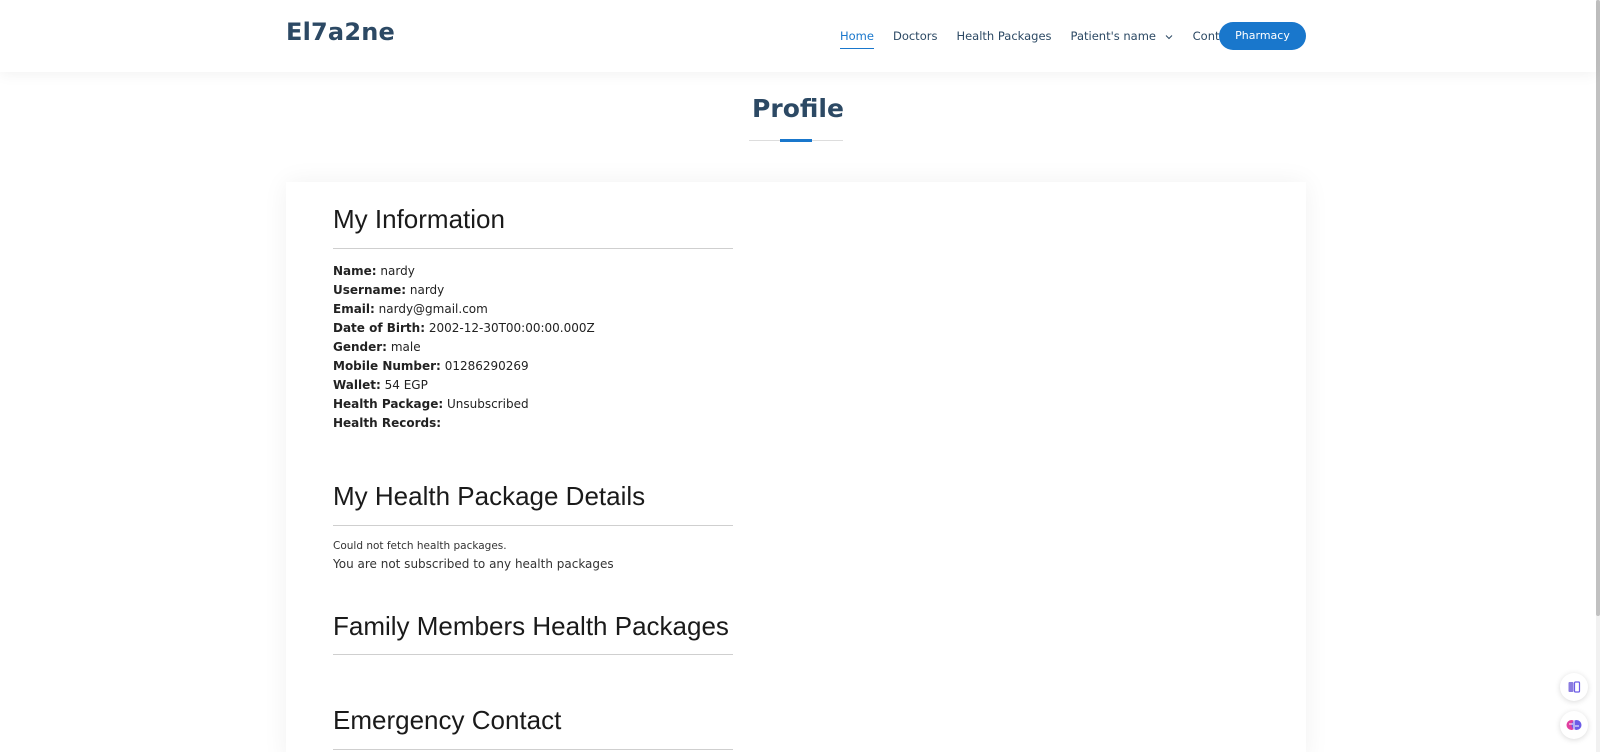 This screenshot has height=752, width=1600. I want to click on info-health-package: Health Package: Unsubscribed, so click(464, 404).